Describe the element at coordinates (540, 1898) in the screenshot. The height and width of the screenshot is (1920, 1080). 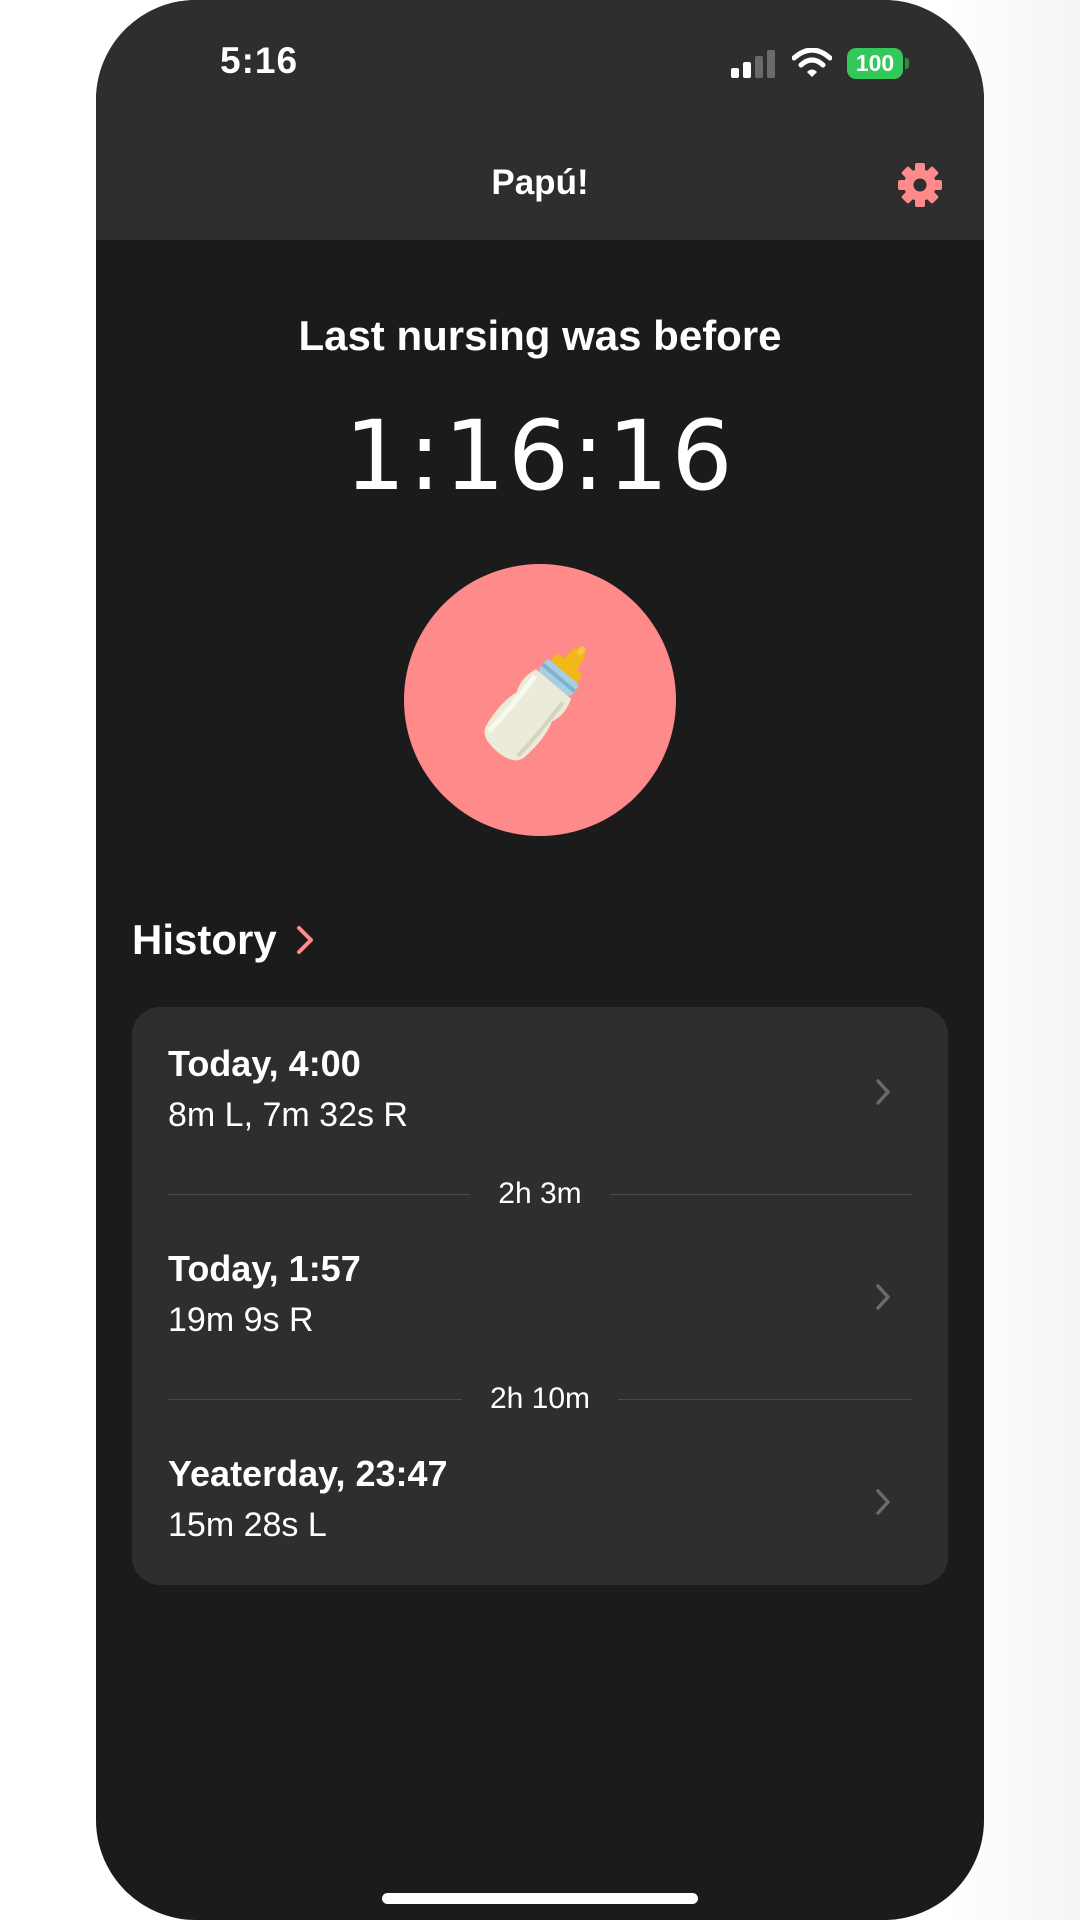
I see `home-indicator` at that location.